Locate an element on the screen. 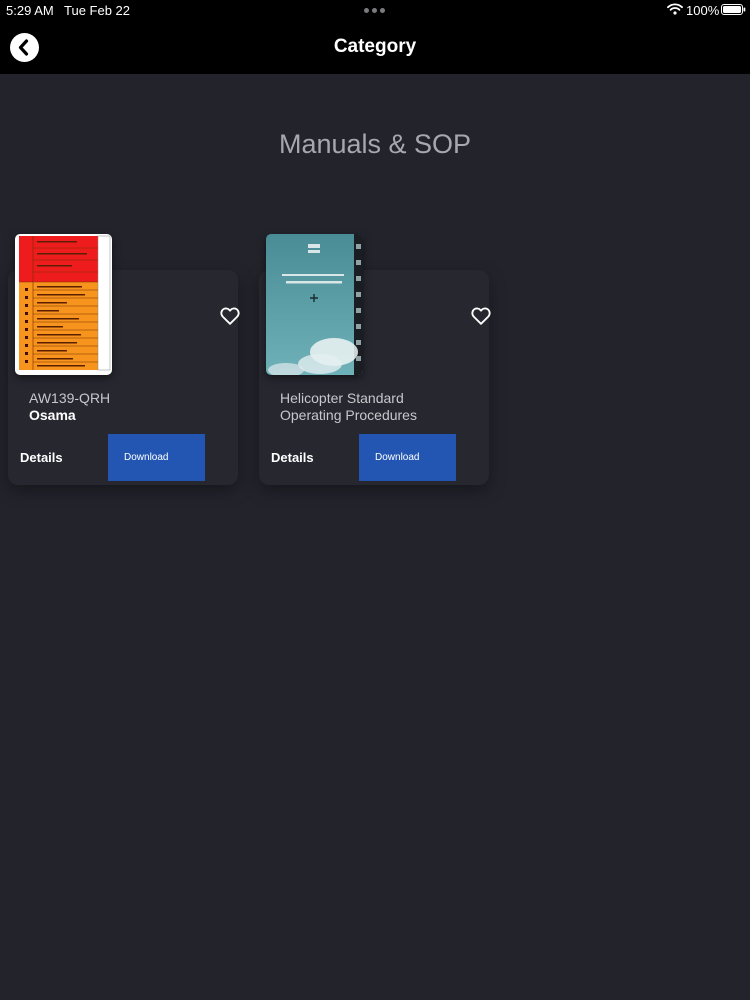 This screenshot has width=750, height=1000. top-navigation-bar: 5:29 AM Tue Feb 22 100% Category is located at coordinates (375, 37).